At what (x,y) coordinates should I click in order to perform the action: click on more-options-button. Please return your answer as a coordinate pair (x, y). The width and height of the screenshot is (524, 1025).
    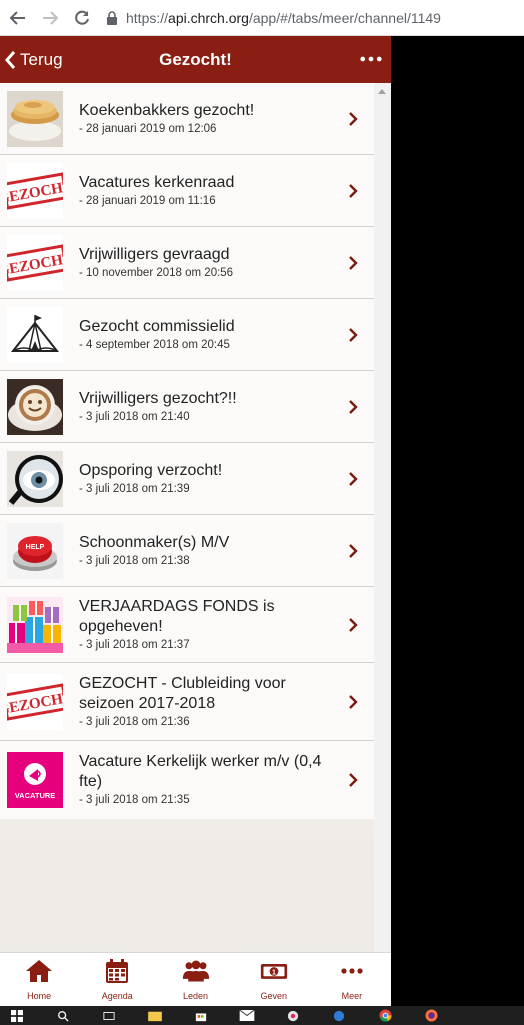
    Looking at the image, I should click on (371, 59).